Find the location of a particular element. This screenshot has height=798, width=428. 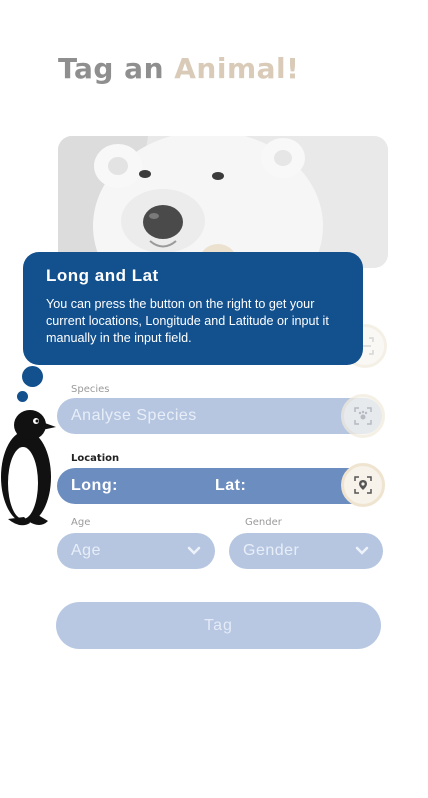

thought-bubble-small is located at coordinates (22, 396).